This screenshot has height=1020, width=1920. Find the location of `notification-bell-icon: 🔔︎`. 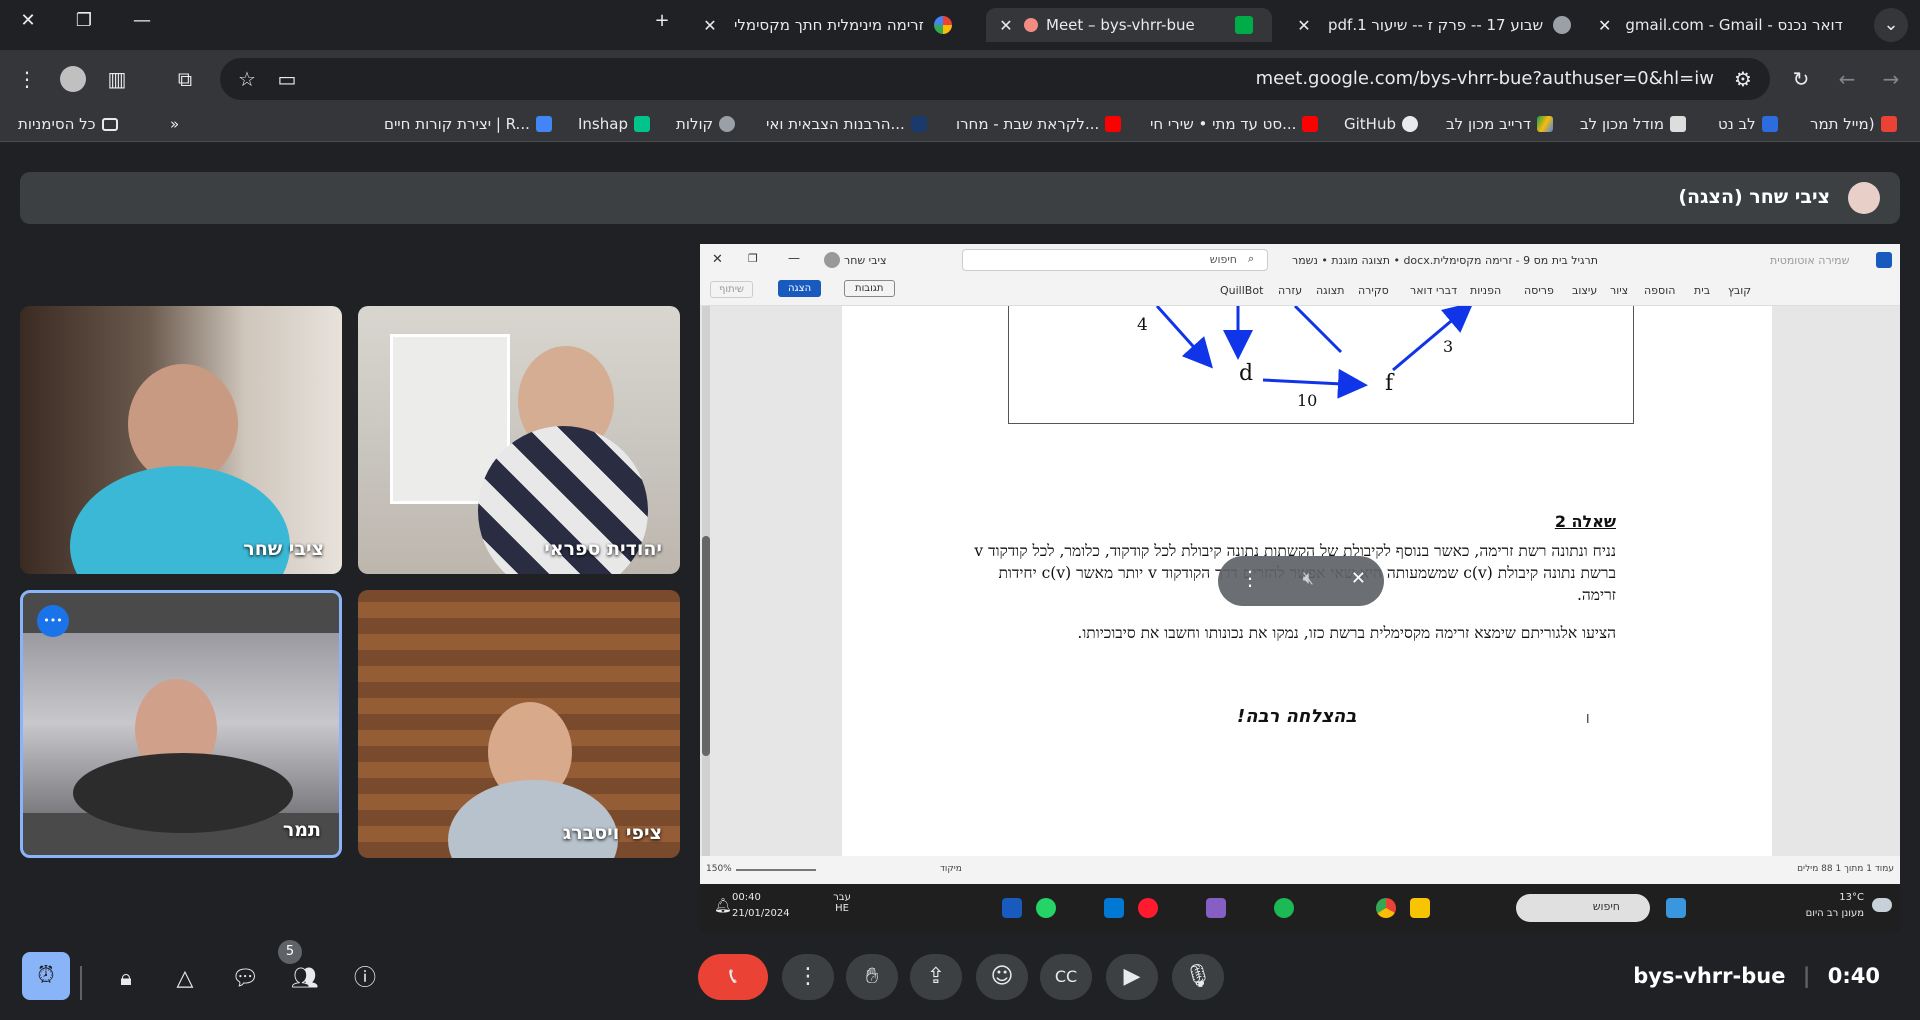

notification-bell-icon: 🔔︎ is located at coordinates (723, 906).